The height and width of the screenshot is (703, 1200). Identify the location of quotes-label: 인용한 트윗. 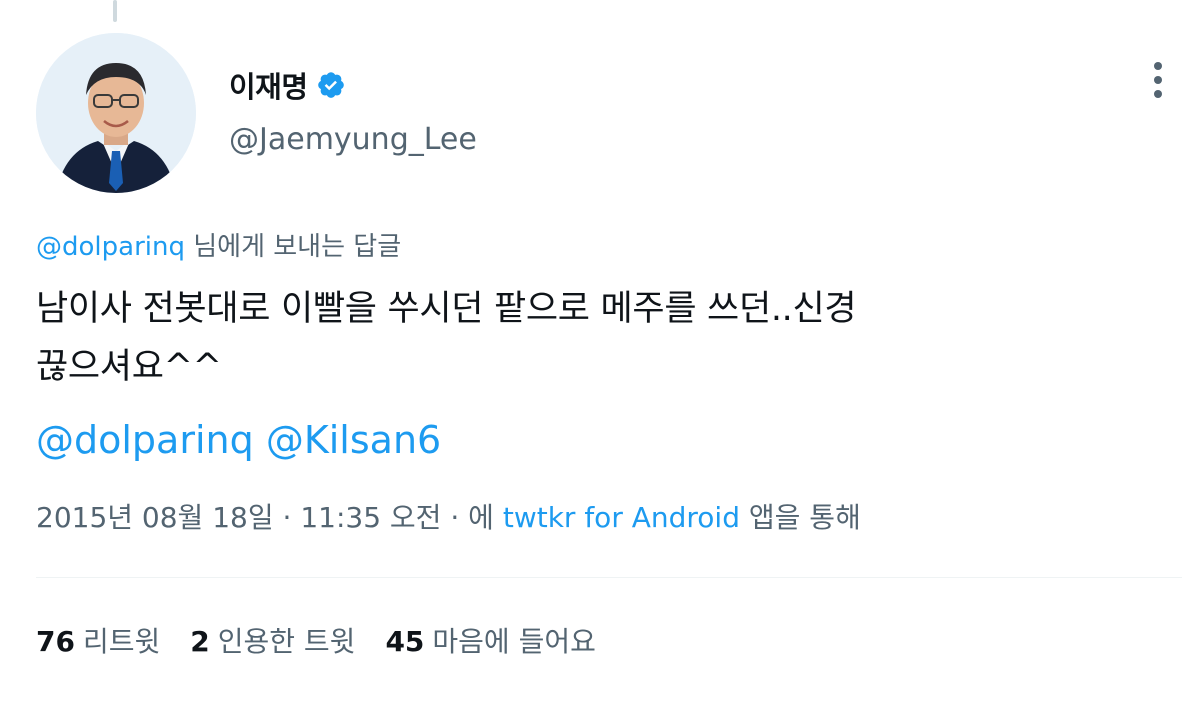
(286, 641).